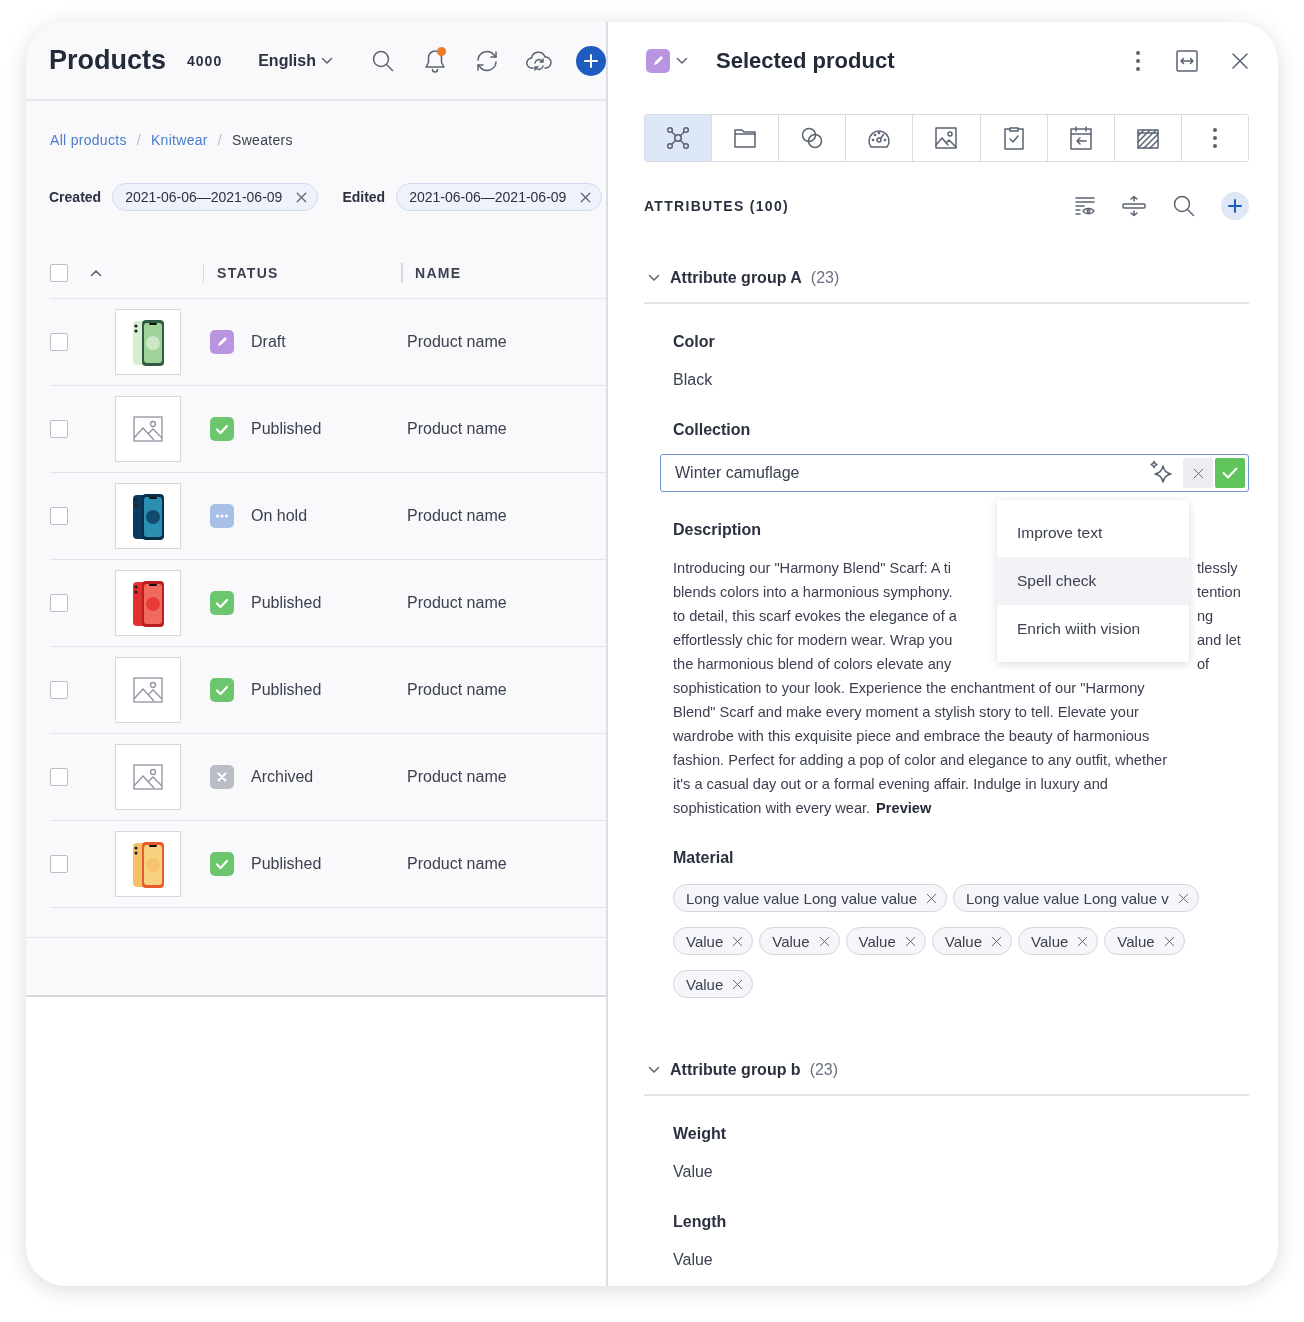  I want to click on page-title: Products, so click(108, 60).